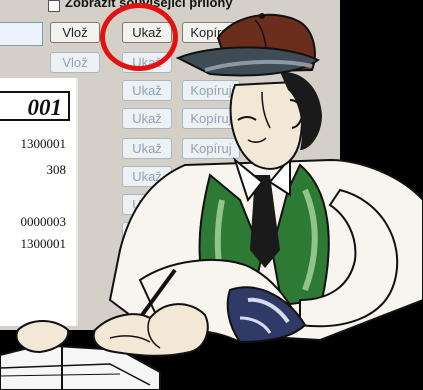 The height and width of the screenshot is (390, 423). I want to click on face, so click(266, 125).